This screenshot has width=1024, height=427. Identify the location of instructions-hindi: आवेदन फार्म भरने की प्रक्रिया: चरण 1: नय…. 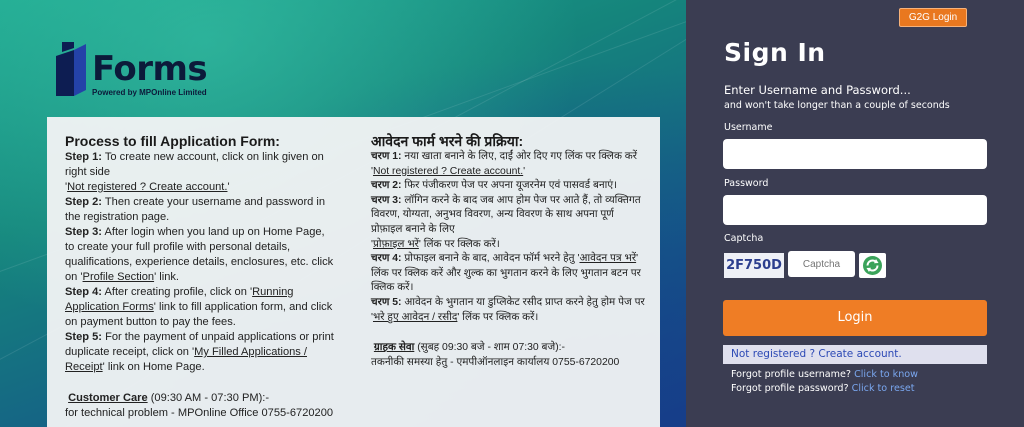
(509, 251).